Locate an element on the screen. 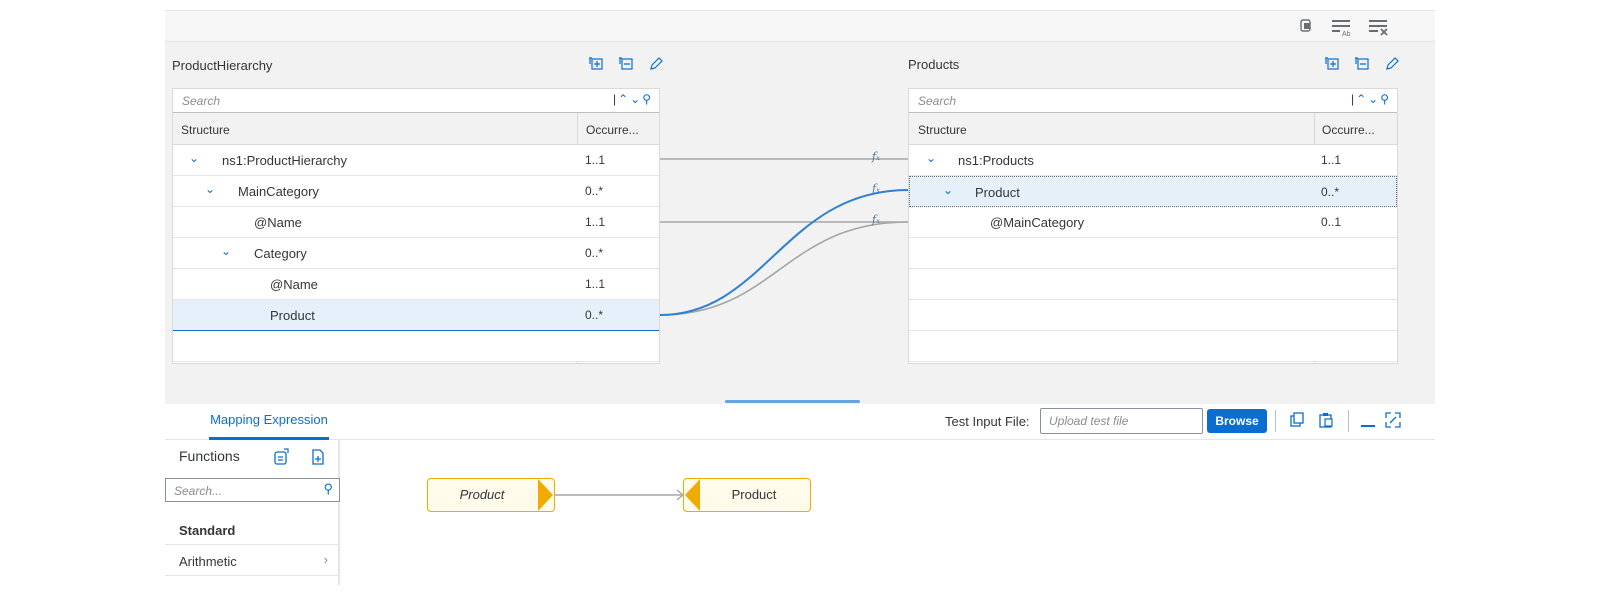  import-function-icon is located at coordinates (281, 457).